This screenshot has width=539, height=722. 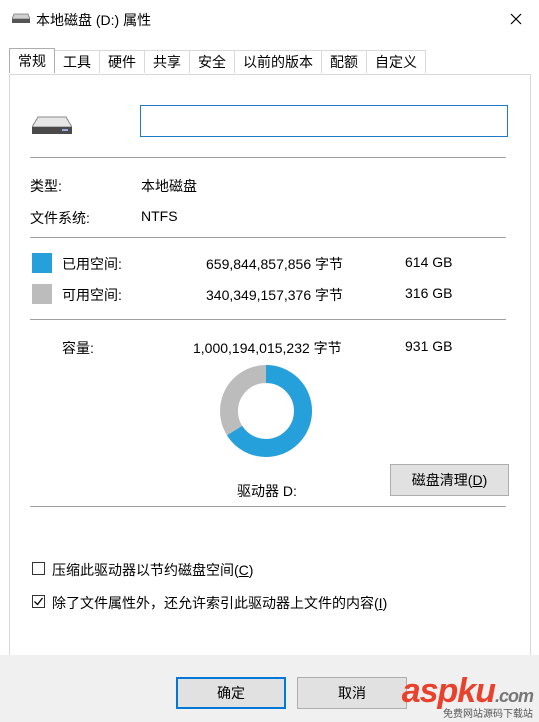 I want to click on filesystem-label: 文件系统:, so click(x=60, y=218).